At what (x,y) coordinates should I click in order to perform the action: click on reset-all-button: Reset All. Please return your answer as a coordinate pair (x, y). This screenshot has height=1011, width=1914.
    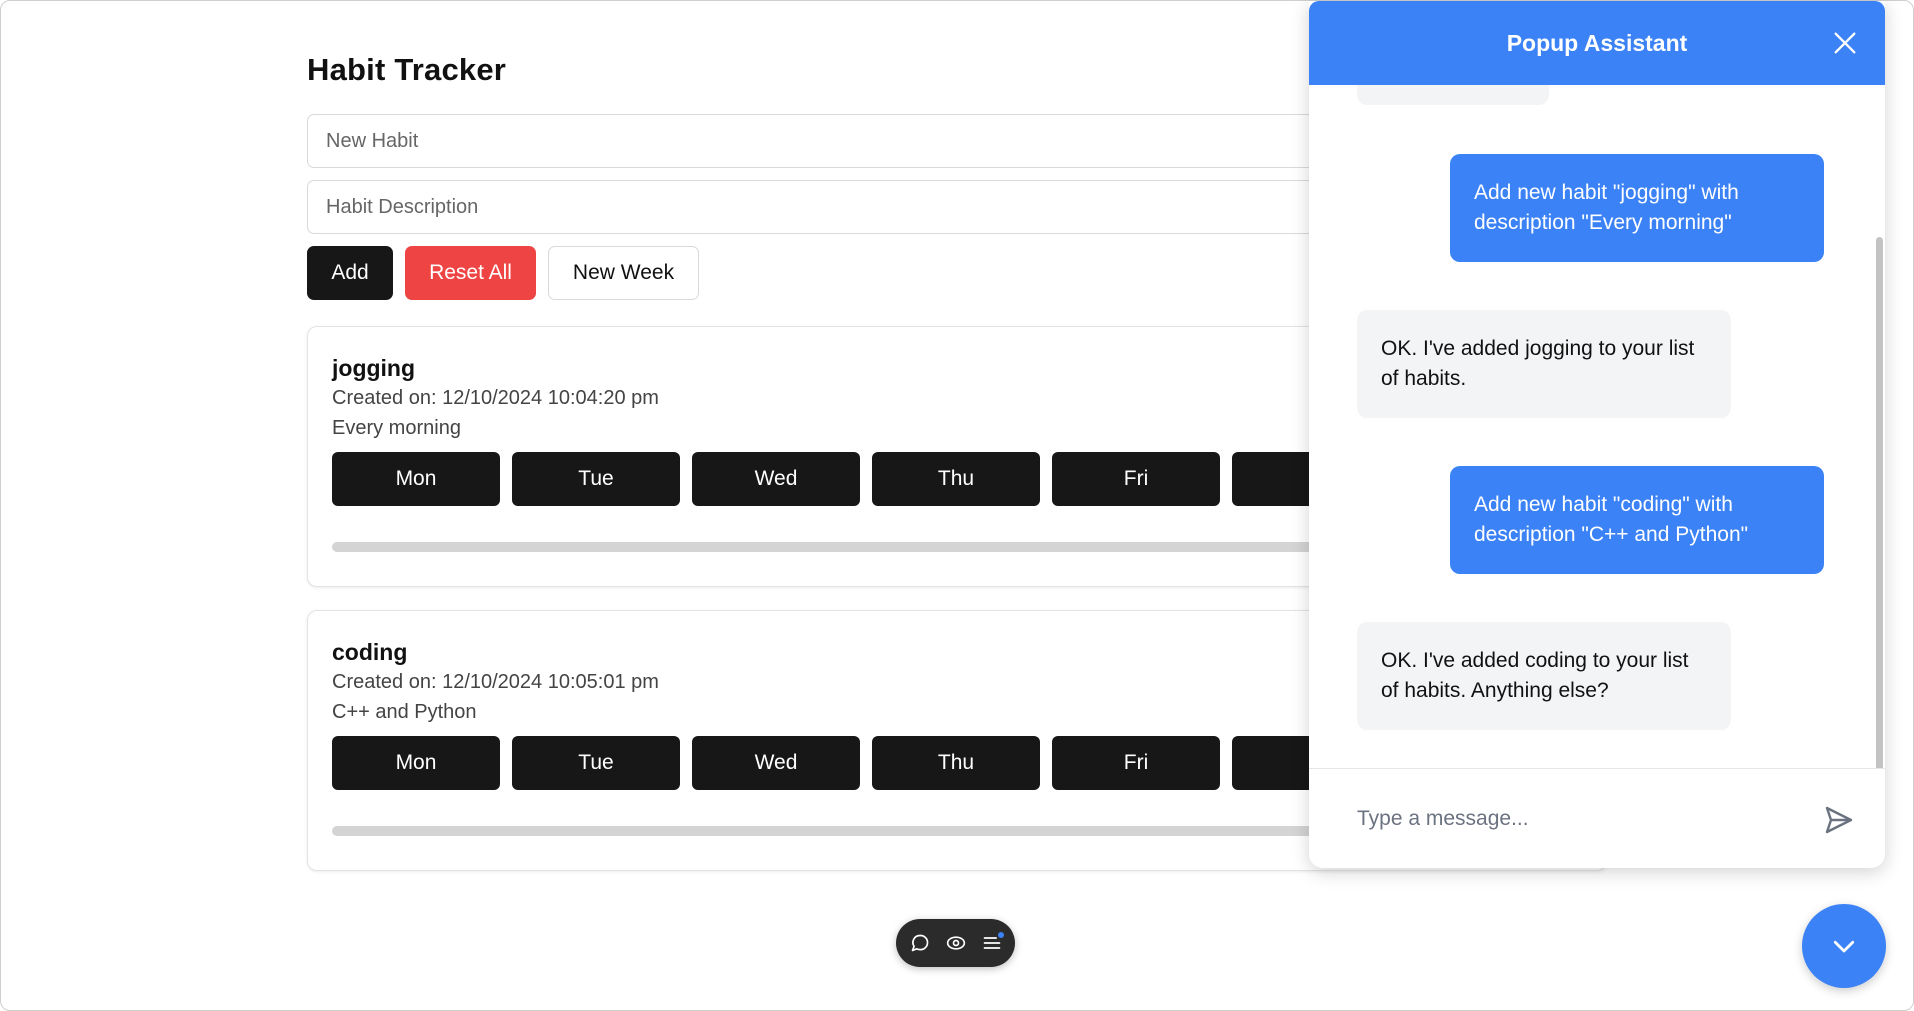
    Looking at the image, I should click on (470, 273).